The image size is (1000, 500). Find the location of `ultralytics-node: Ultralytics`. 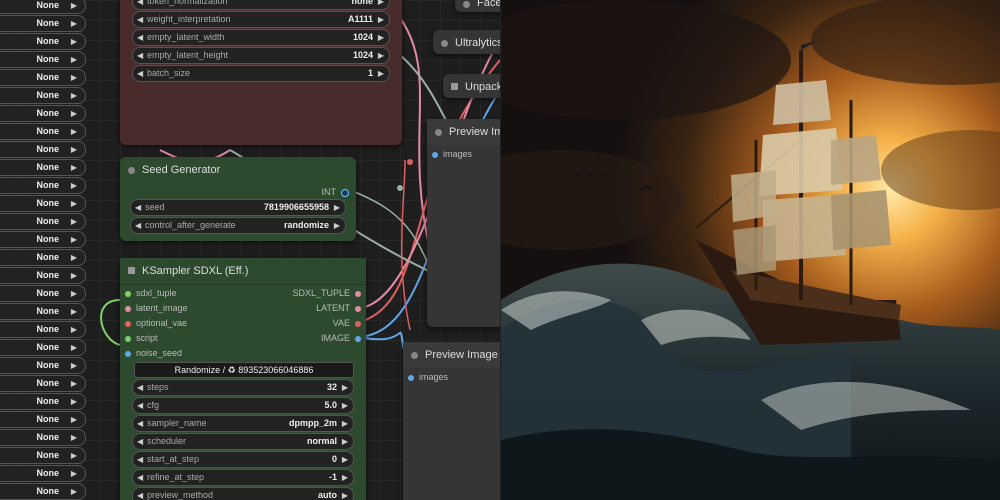

ultralytics-node: Ultralytics is located at coordinates (466, 42).